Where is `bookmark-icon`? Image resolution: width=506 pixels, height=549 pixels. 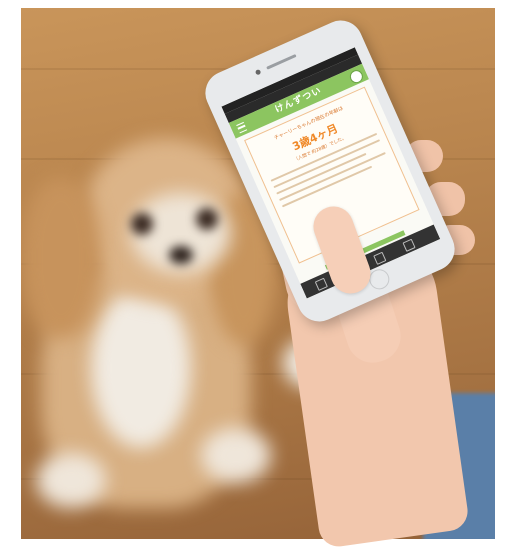
bookmark-icon is located at coordinates (380, 258).